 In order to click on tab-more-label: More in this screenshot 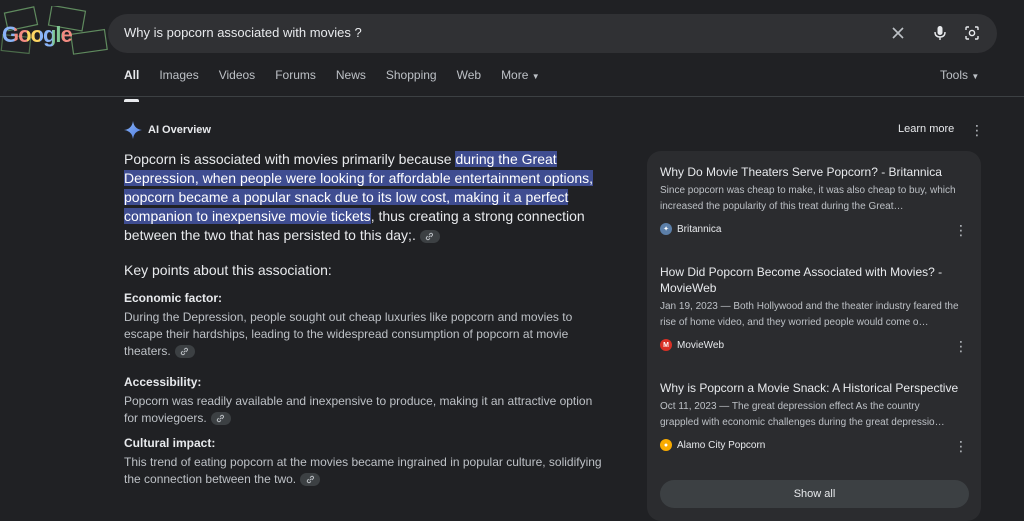, I will do `click(515, 75)`.